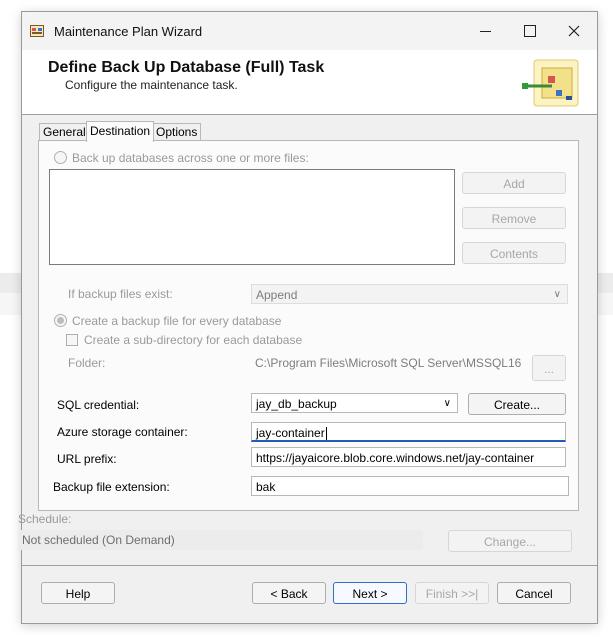  What do you see at coordinates (60, 320) in the screenshot?
I see `per-database-radio` at bounding box center [60, 320].